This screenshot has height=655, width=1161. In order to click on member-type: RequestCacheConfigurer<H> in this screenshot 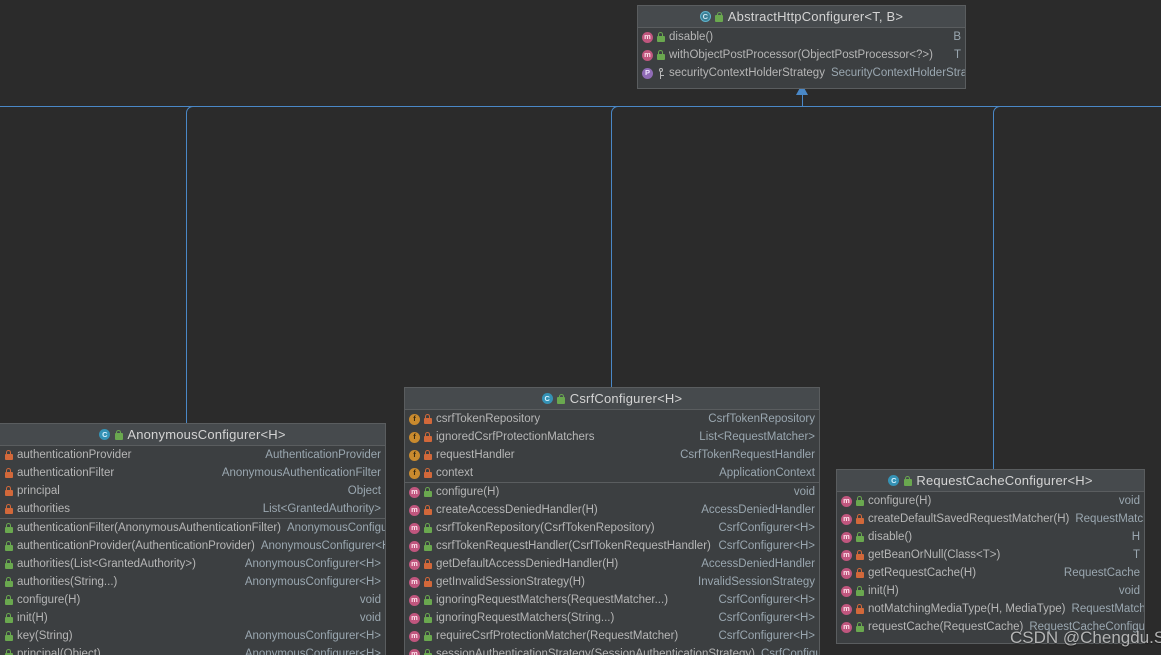, I will do `click(1086, 627)`.